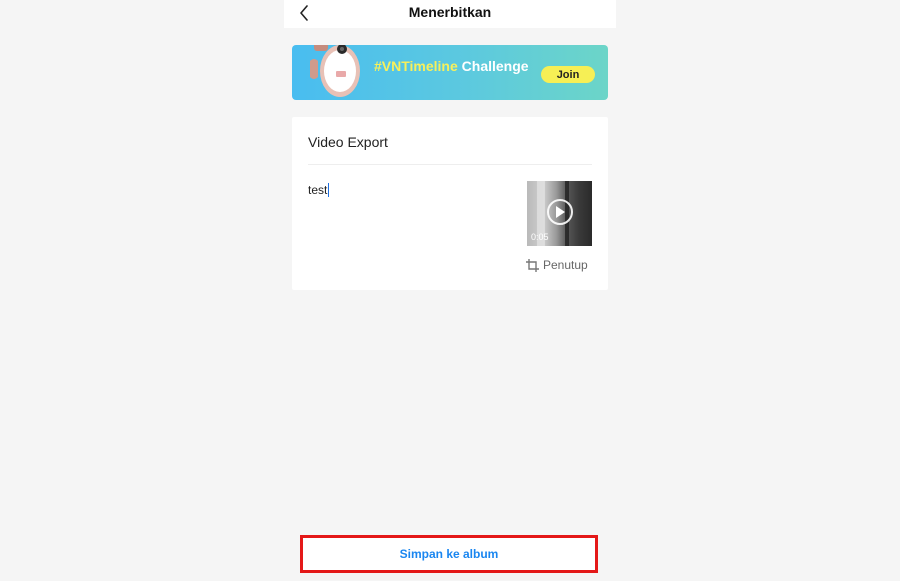 The width and height of the screenshot is (900, 581). Describe the element at coordinates (348, 142) in the screenshot. I see `card-title: Video Export` at that location.